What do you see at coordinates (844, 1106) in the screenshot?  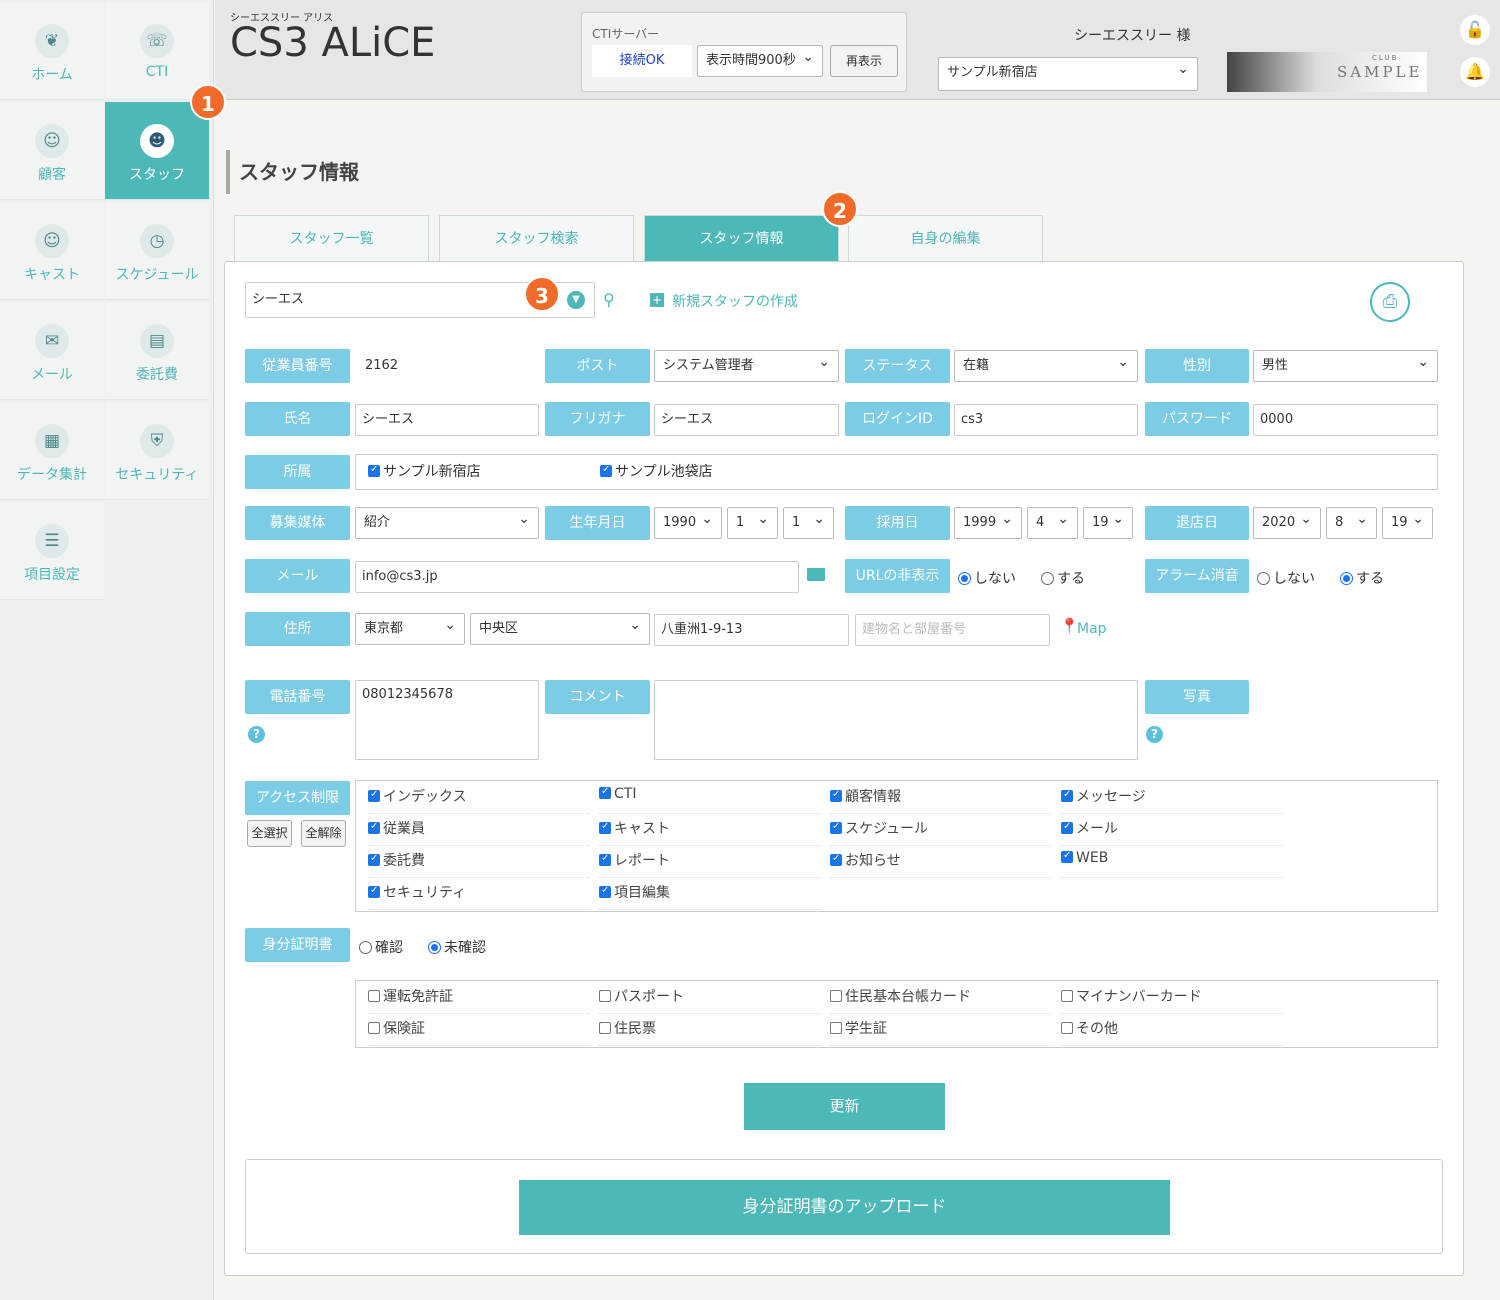 I see `update-button: 更新` at bounding box center [844, 1106].